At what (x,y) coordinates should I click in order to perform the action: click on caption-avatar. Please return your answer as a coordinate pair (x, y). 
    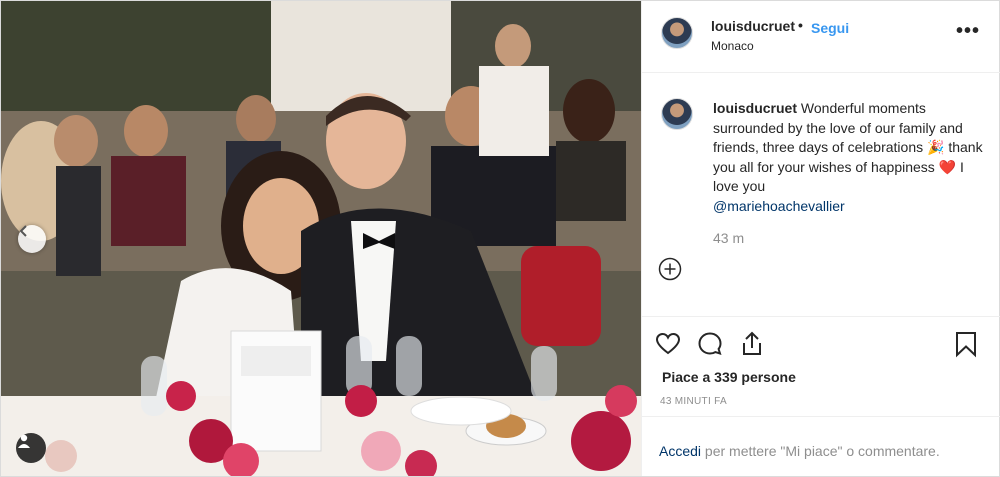
    Looking at the image, I should click on (677, 114).